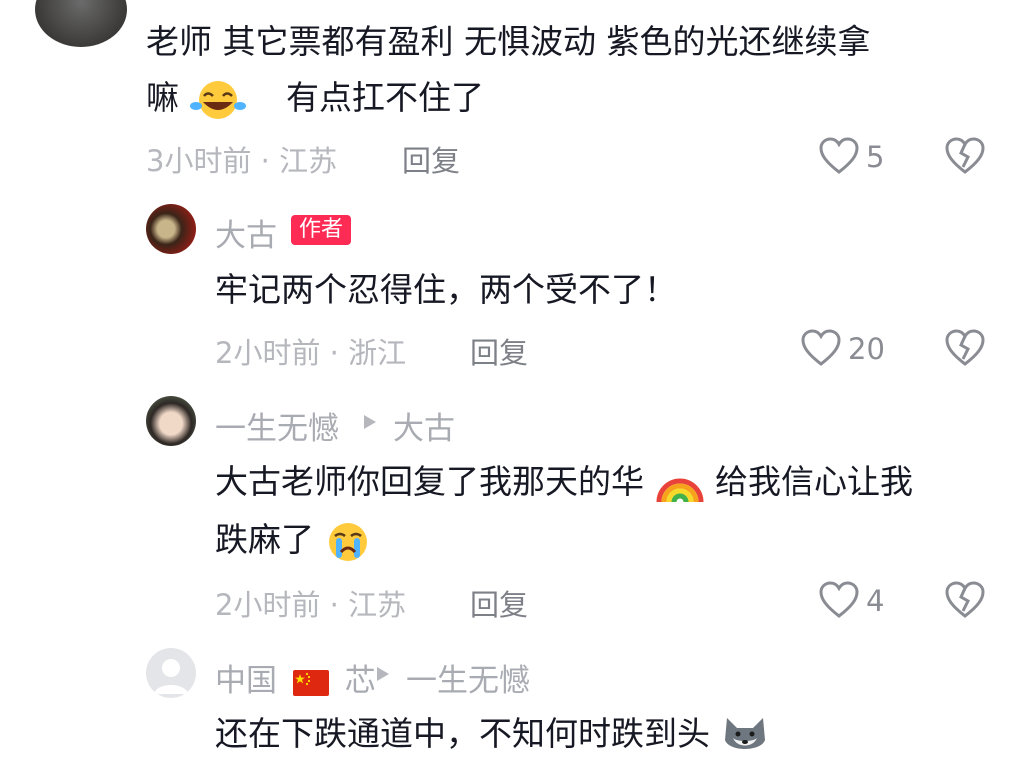 The height and width of the screenshot is (768, 1027). I want to click on username-fragment: 芯, so click(360, 681).